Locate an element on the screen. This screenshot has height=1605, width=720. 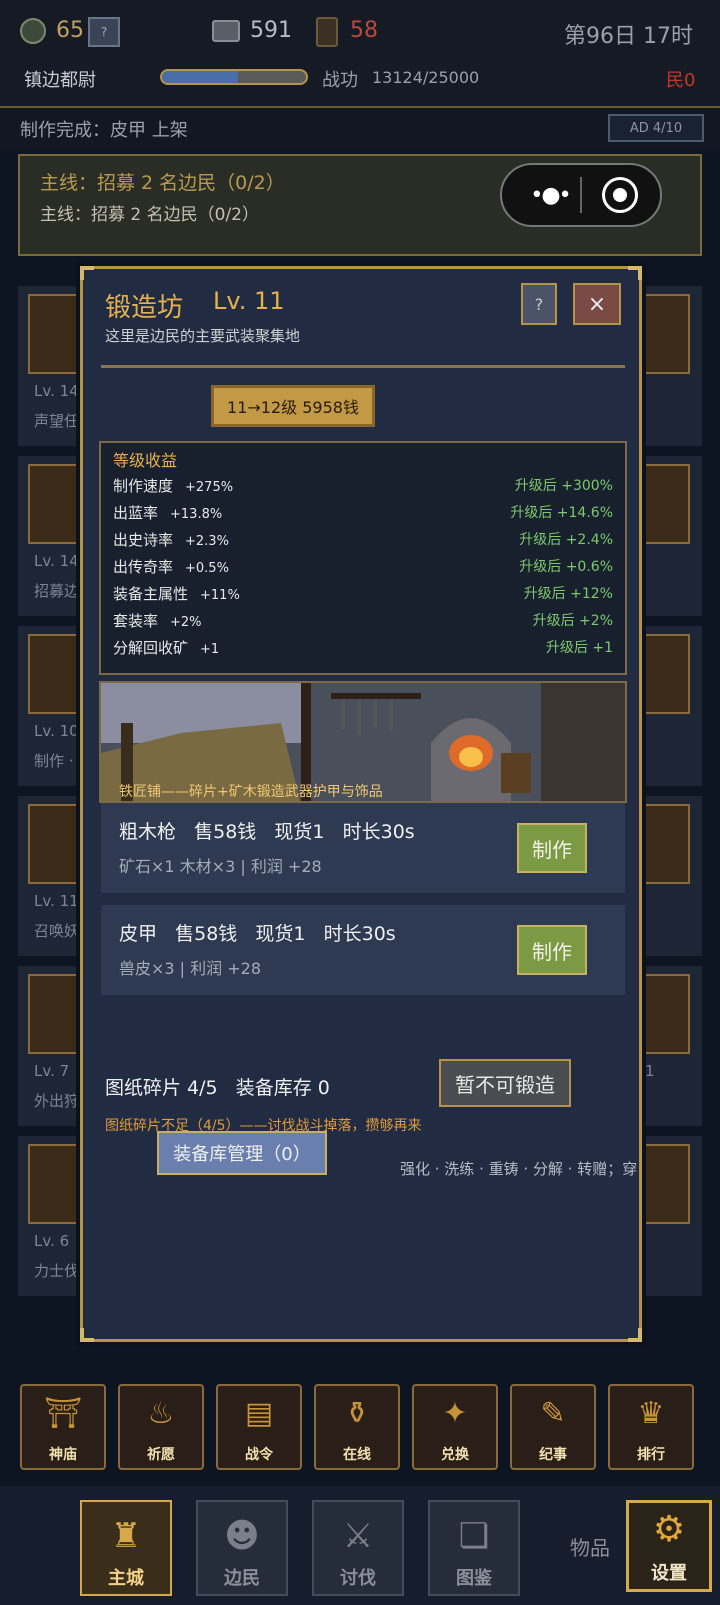
benefit-row: 出蓝率 +13.8% 升级后 +14.6% is located at coordinates (363, 515).